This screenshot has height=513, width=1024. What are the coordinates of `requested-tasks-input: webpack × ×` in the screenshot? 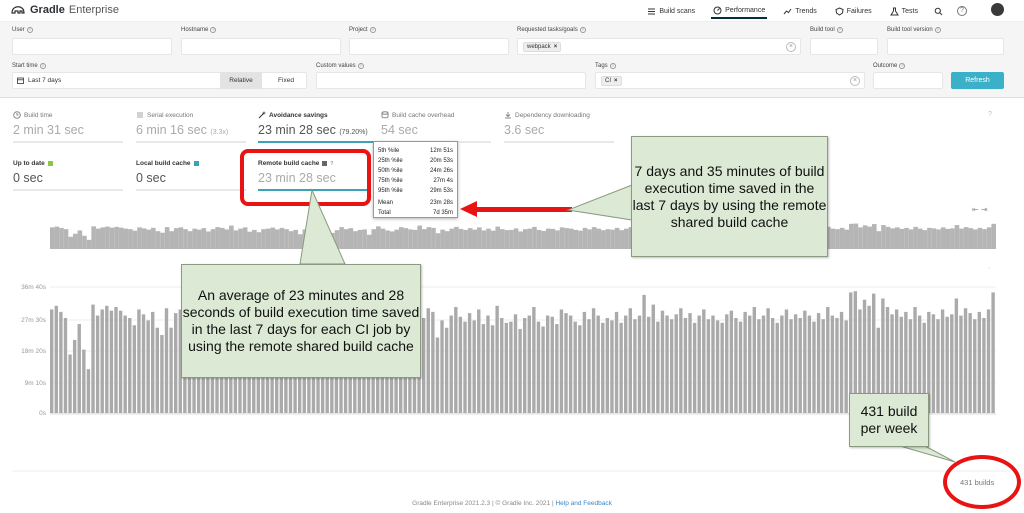 It's located at (659, 46).